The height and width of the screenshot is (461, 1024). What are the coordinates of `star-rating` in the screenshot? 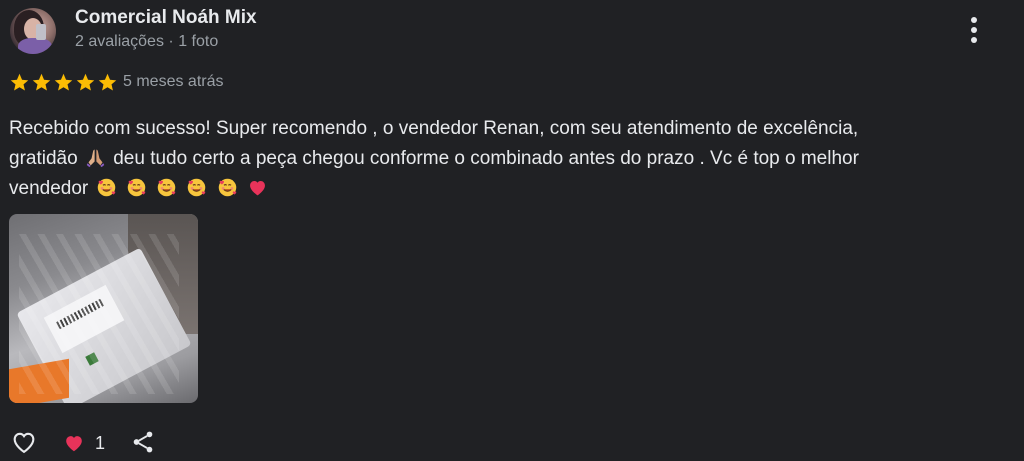 It's located at (63, 83).